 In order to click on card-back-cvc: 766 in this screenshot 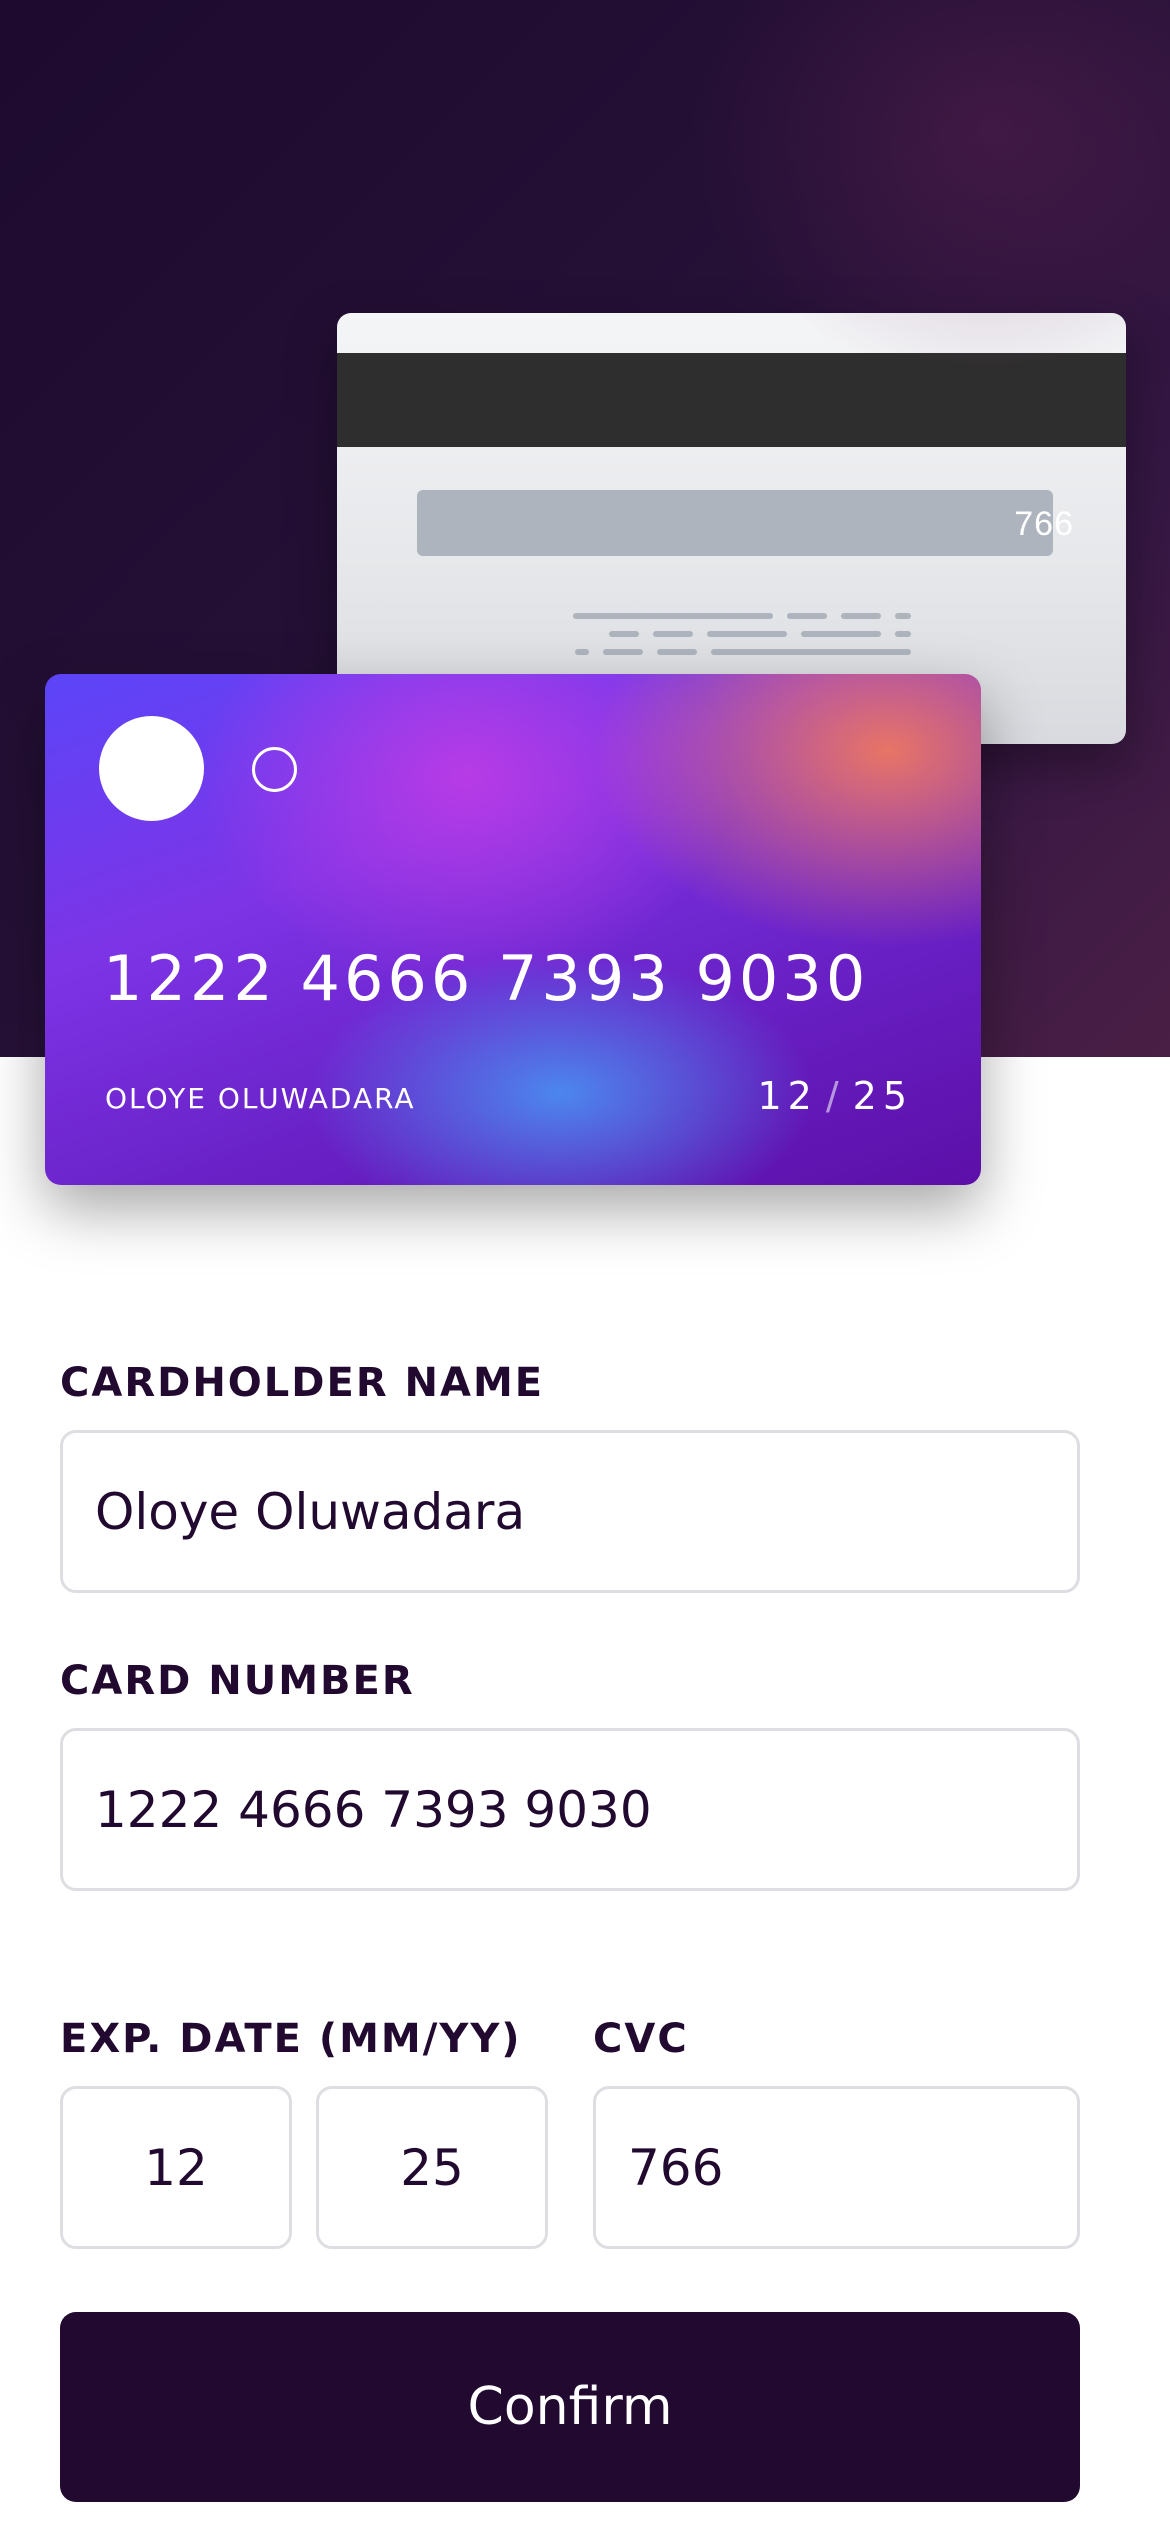, I will do `click(1044, 524)`.